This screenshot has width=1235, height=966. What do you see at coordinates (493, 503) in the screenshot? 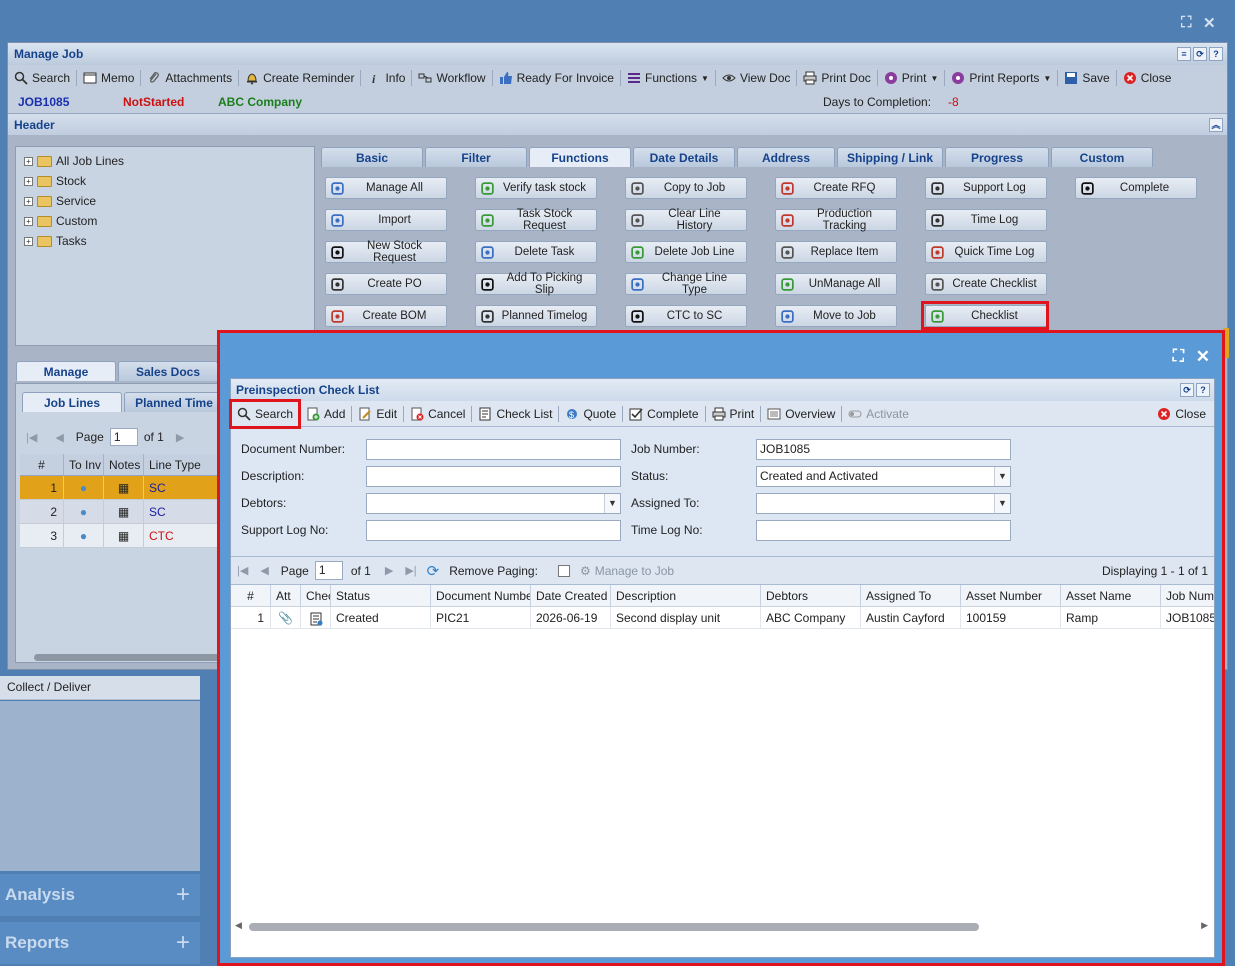
I see `debtors-select: ▼` at bounding box center [493, 503].